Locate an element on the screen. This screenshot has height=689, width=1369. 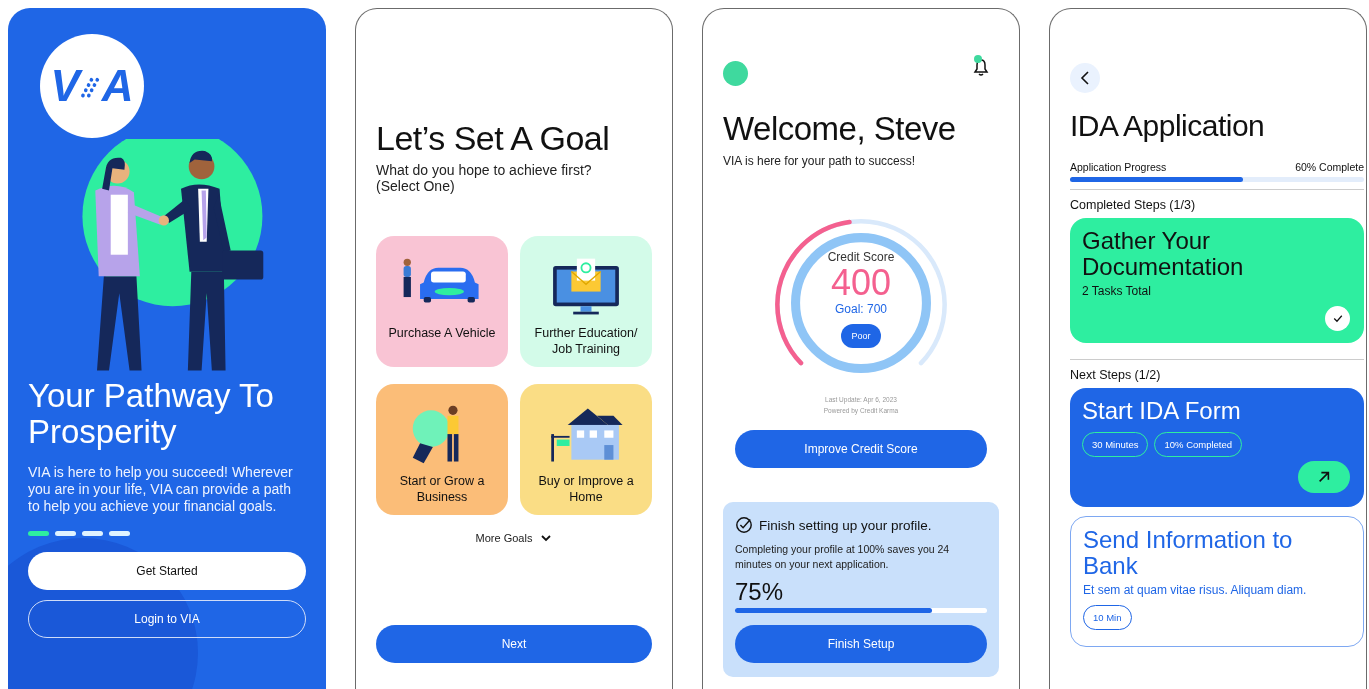
card-title: Finish setting up your profile. is located at coordinates (845, 525).